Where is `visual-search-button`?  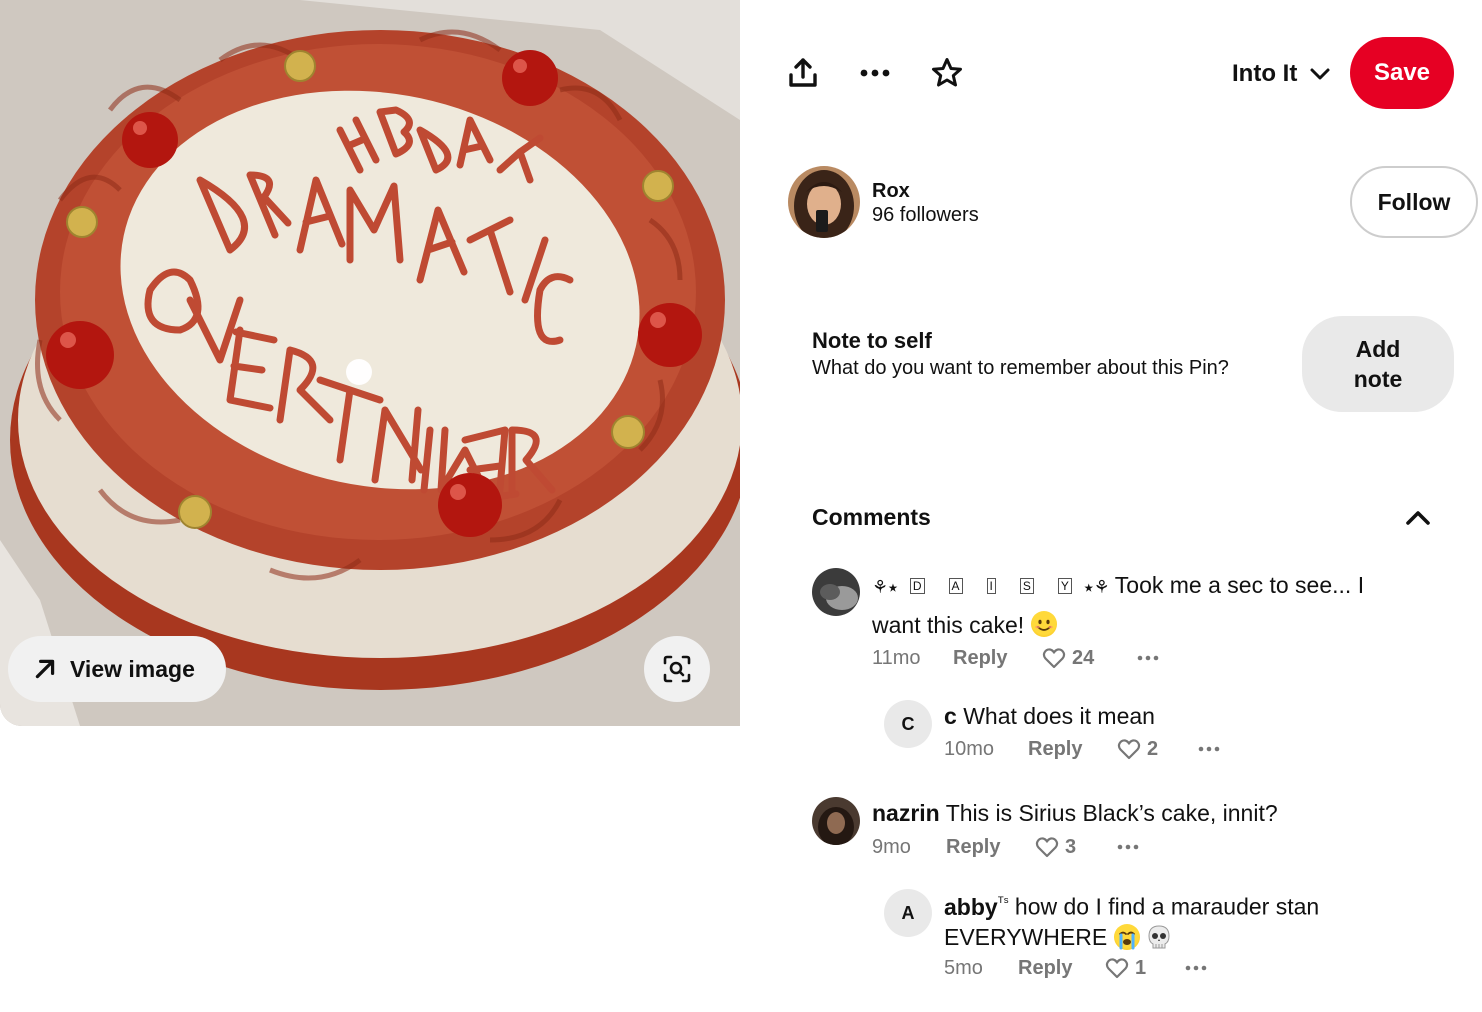 visual-search-button is located at coordinates (677, 669).